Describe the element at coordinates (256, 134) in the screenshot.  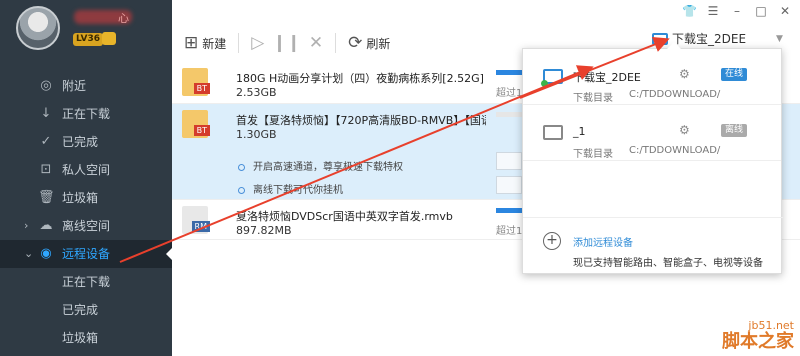
I see `task-size: 1.30GB` at that location.